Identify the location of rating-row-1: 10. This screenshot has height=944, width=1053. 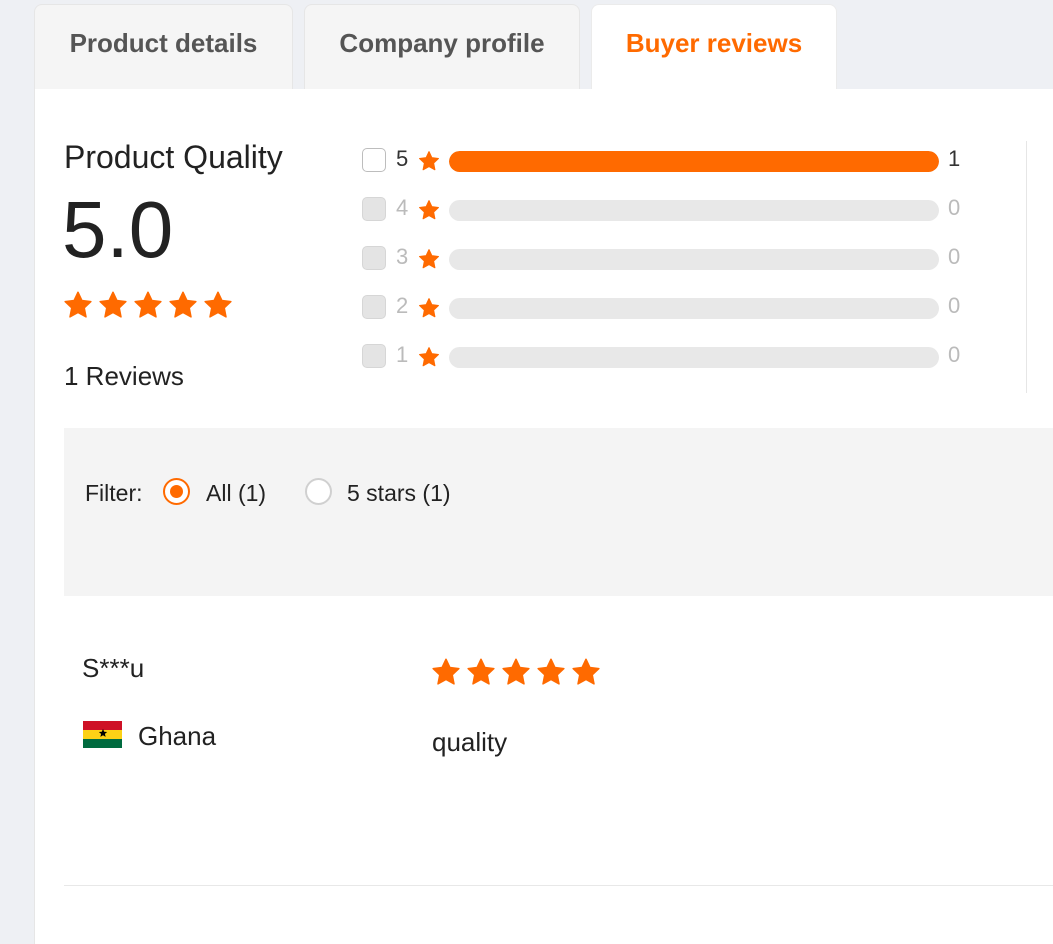
(682, 357).